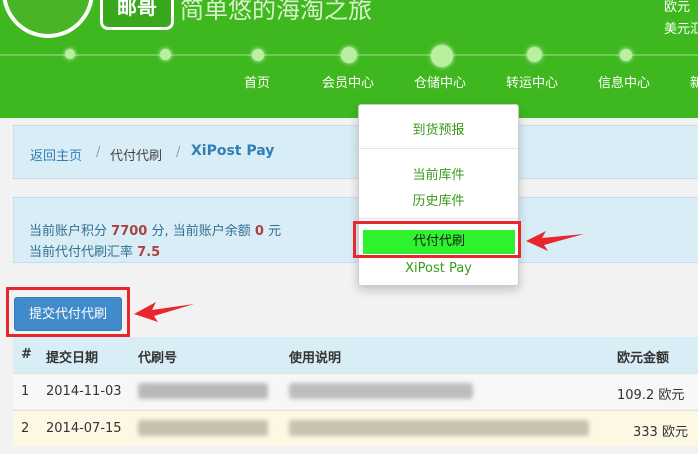 Image resolution: width=698 pixels, height=454 pixels. Describe the element at coordinates (137, 15) in the screenshot. I see `logo-text: 邮哥` at that location.